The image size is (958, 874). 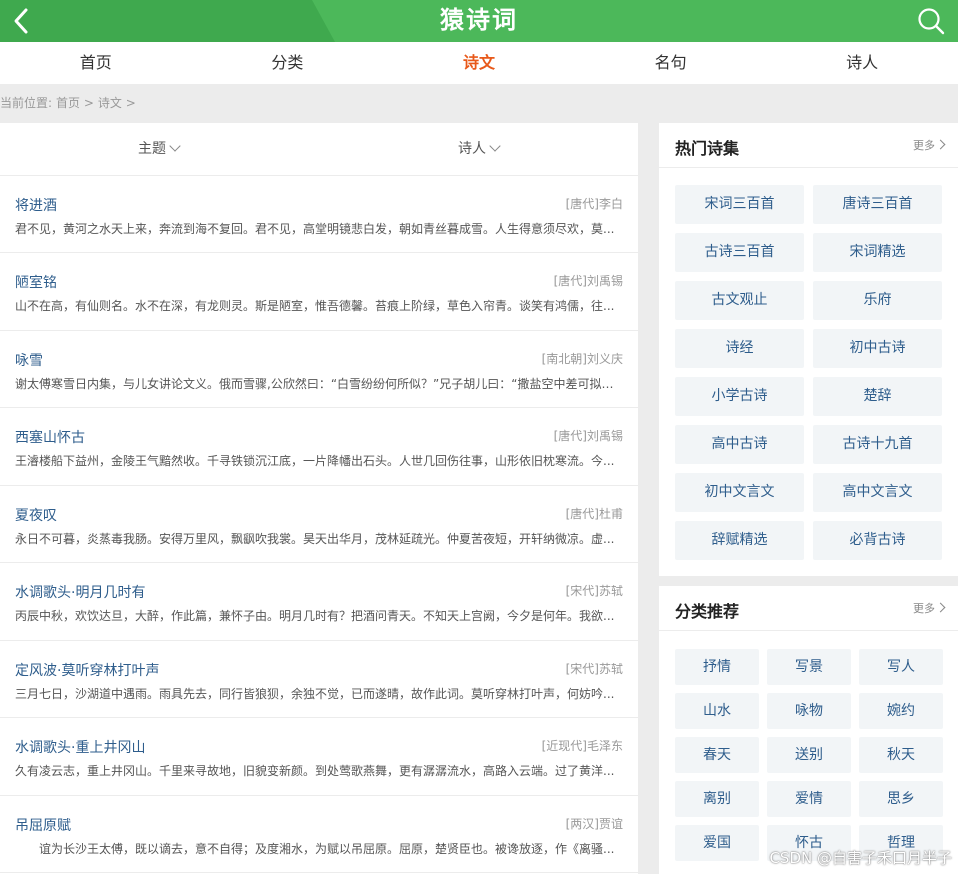 I want to click on poem-title: 定风波·莫听穿林打叶声, so click(x=87, y=670).